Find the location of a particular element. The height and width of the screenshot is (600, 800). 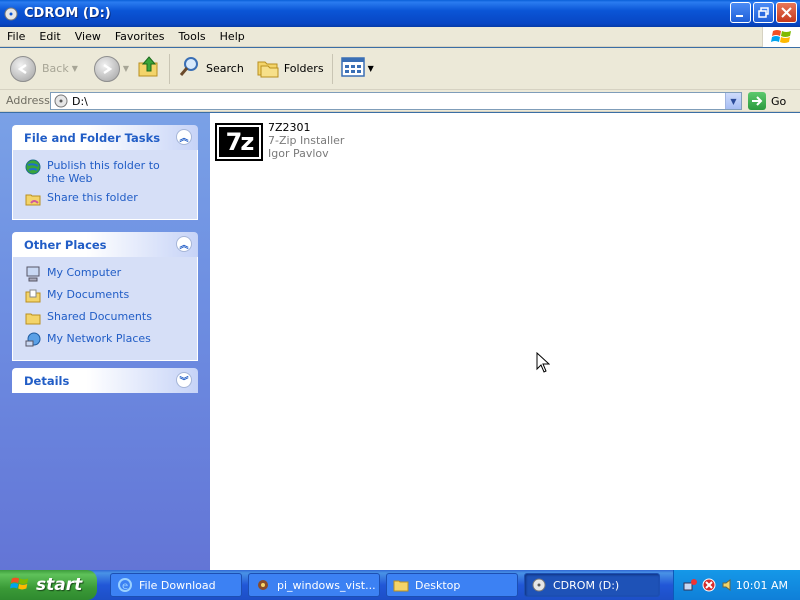

system-tray: 10:01 AM is located at coordinates (736, 585).